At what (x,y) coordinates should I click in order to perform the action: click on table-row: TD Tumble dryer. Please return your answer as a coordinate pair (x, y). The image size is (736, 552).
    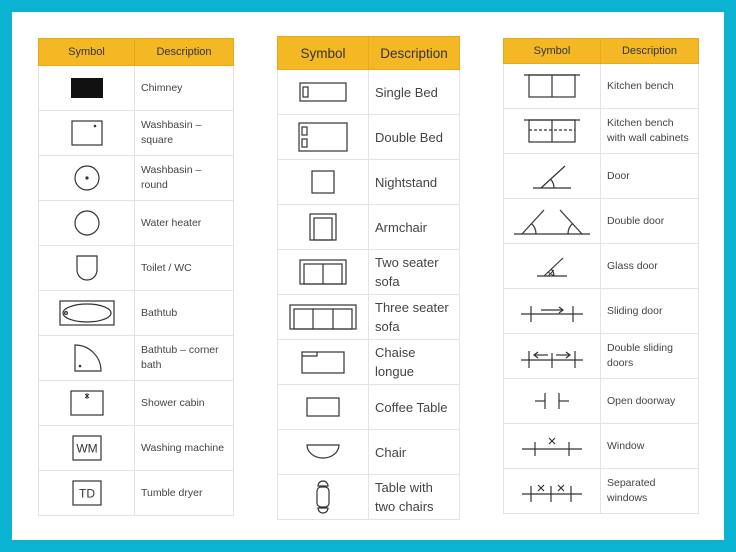
    Looking at the image, I should click on (136, 493).